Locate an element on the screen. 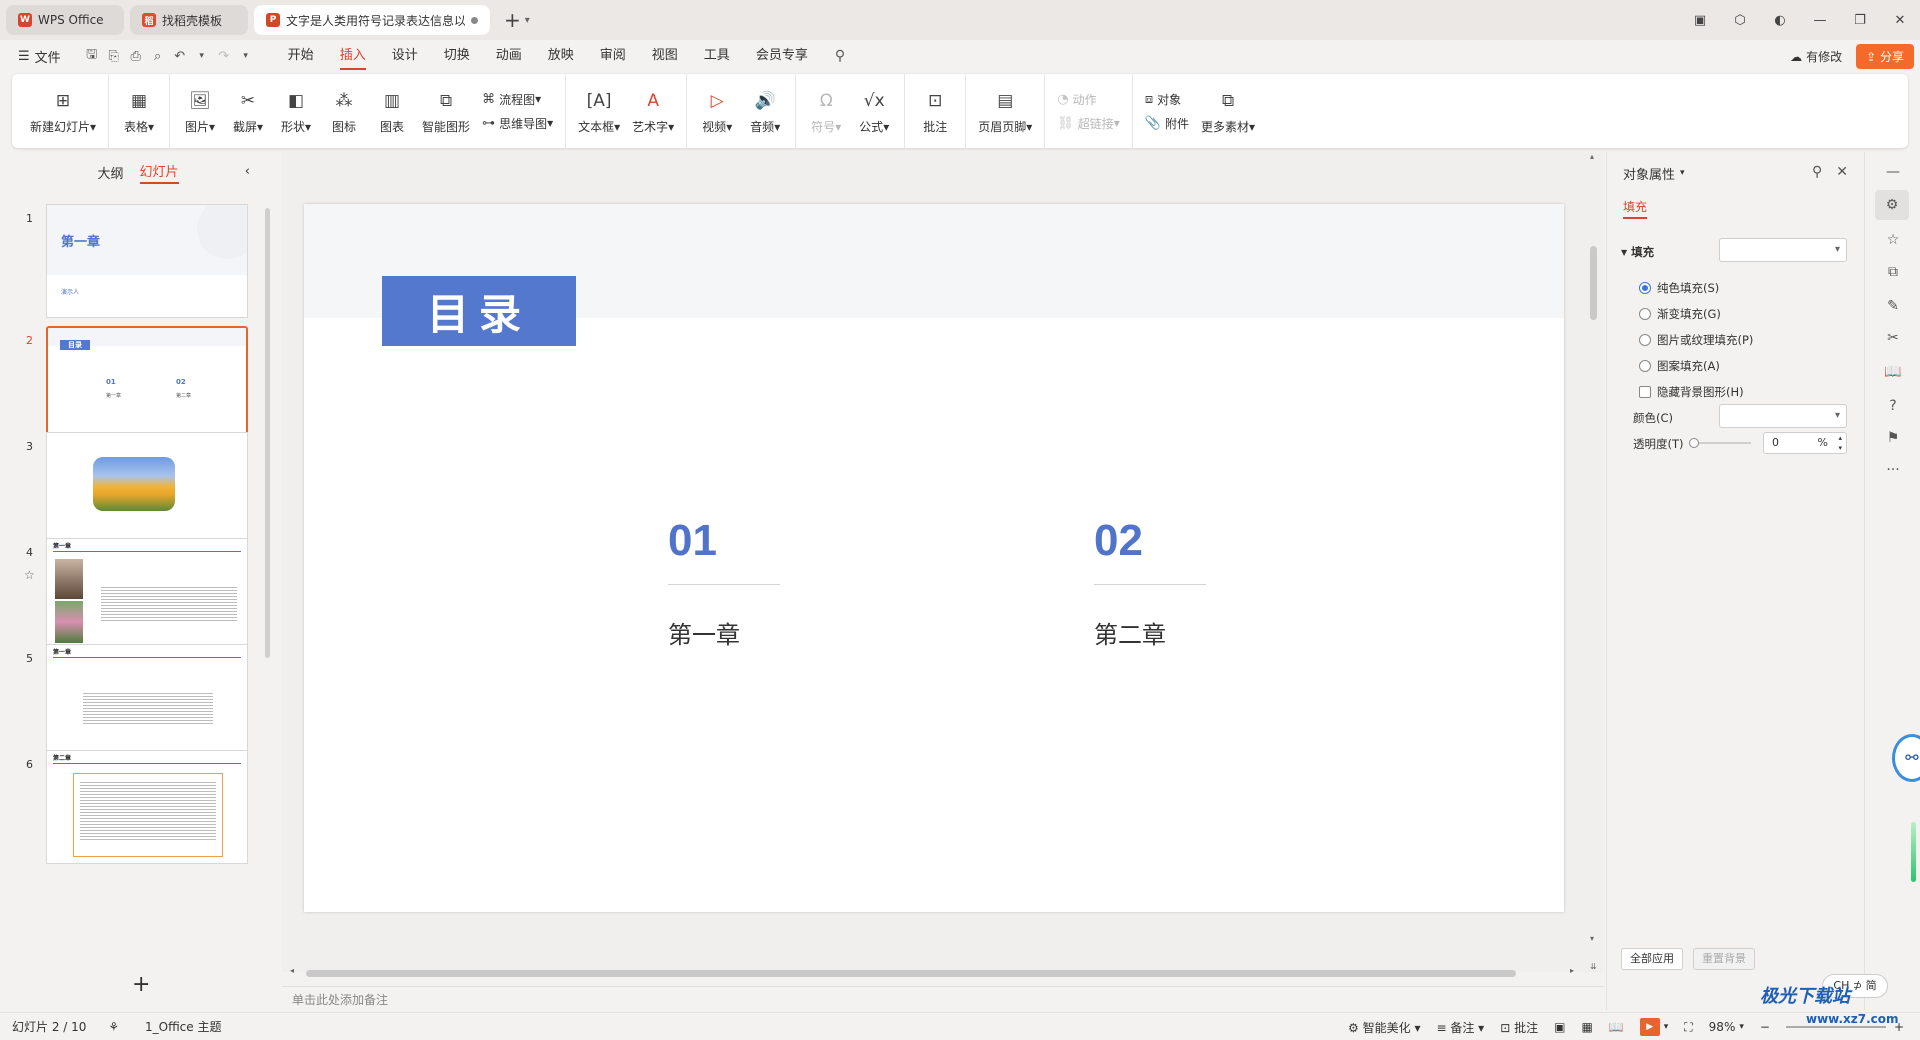 This screenshot has height=1040, width=1920. smart-beautify-button: ⚙ 智能美化 ▾ is located at coordinates (1384, 1027).